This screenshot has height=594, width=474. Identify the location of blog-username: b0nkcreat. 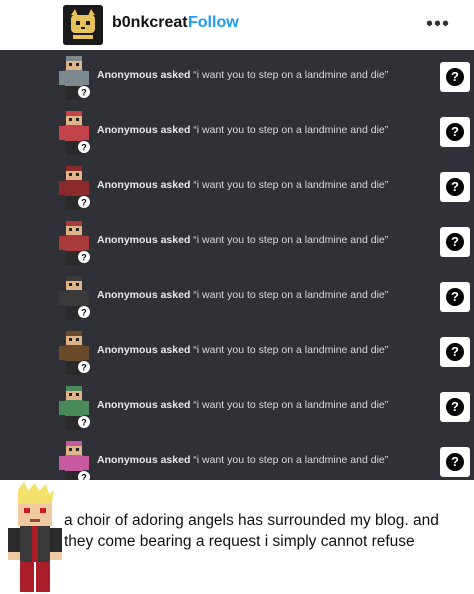
(150, 23).